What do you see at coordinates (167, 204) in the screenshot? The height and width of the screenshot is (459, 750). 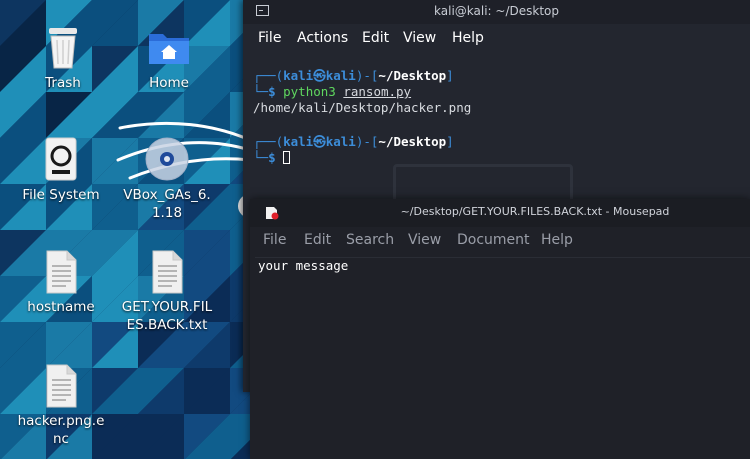 I see `desktop-icon-label: VBox_GAs_6.1.18` at bounding box center [167, 204].